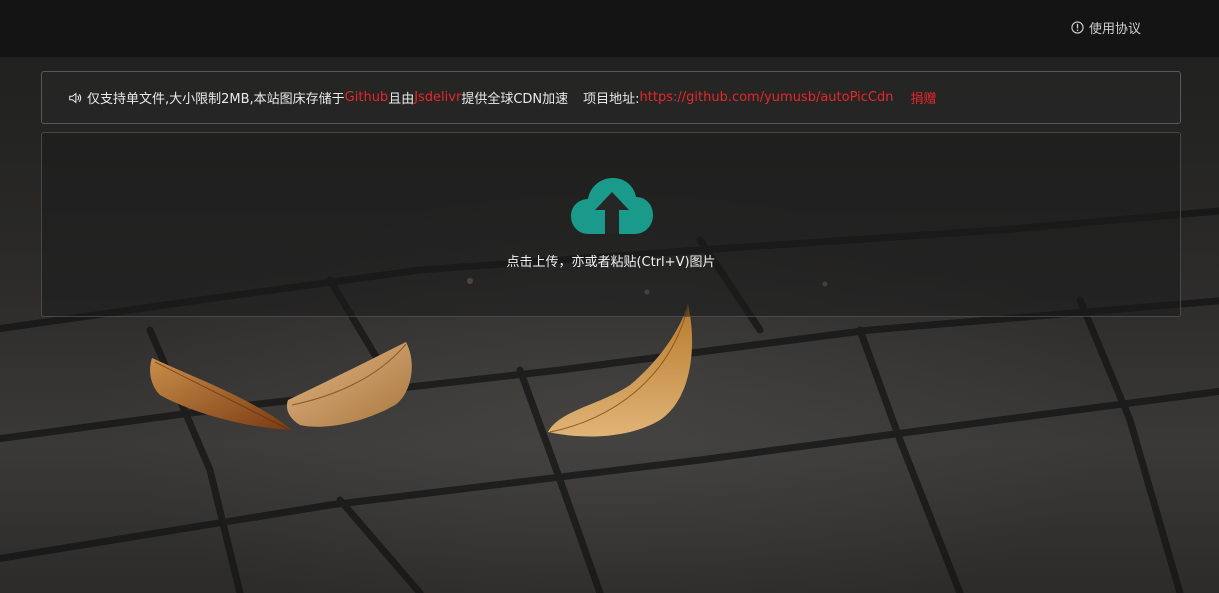 The height and width of the screenshot is (593, 1219). Describe the element at coordinates (367, 97) in the screenshot. I see `github-link: Github` at that location.